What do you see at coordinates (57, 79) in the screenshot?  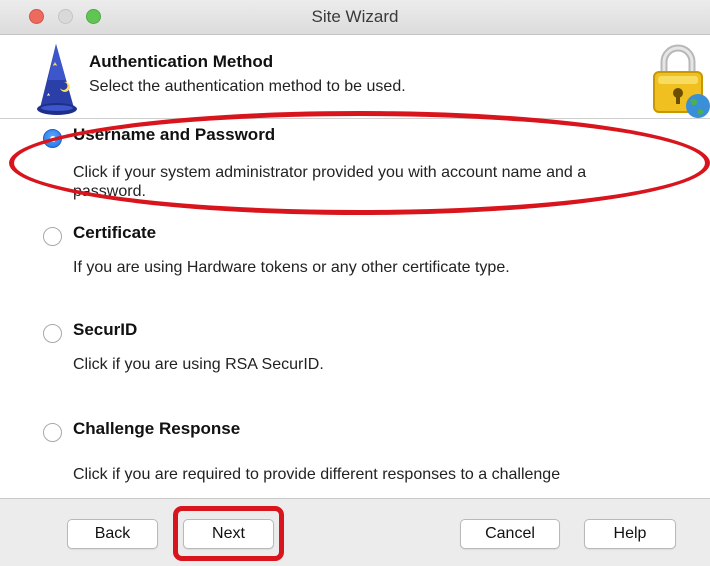 I see `wizard-hat-icon` at bounding box center [57, 79].